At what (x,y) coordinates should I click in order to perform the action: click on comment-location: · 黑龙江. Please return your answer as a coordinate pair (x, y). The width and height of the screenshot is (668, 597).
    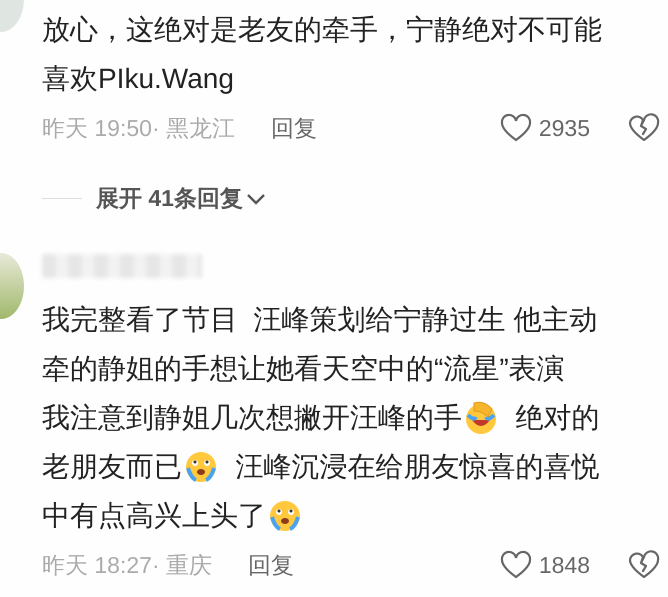
    Looking at the image, I should click on (194, 128).